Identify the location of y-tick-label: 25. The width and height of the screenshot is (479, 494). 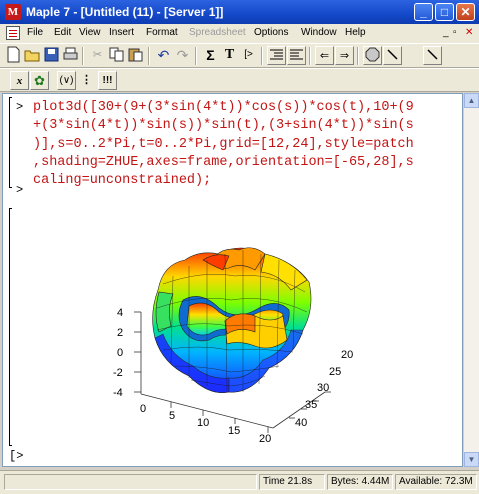
(335, 372).